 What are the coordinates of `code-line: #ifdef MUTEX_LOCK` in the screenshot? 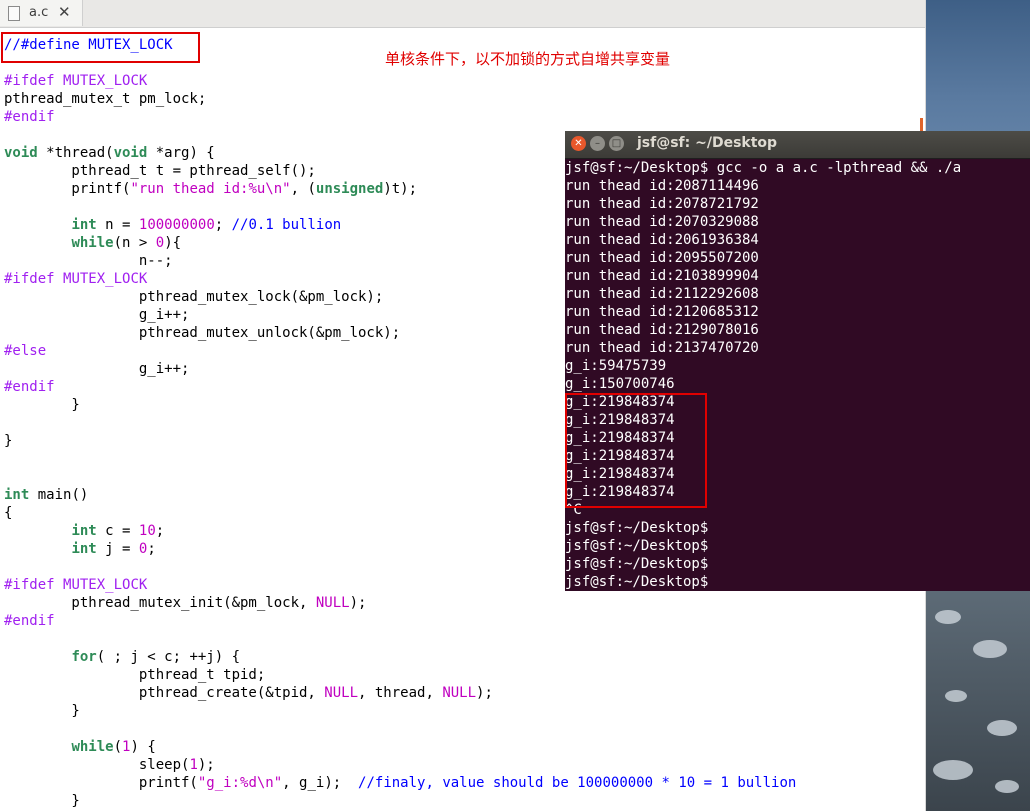 It's located at (400, 81).